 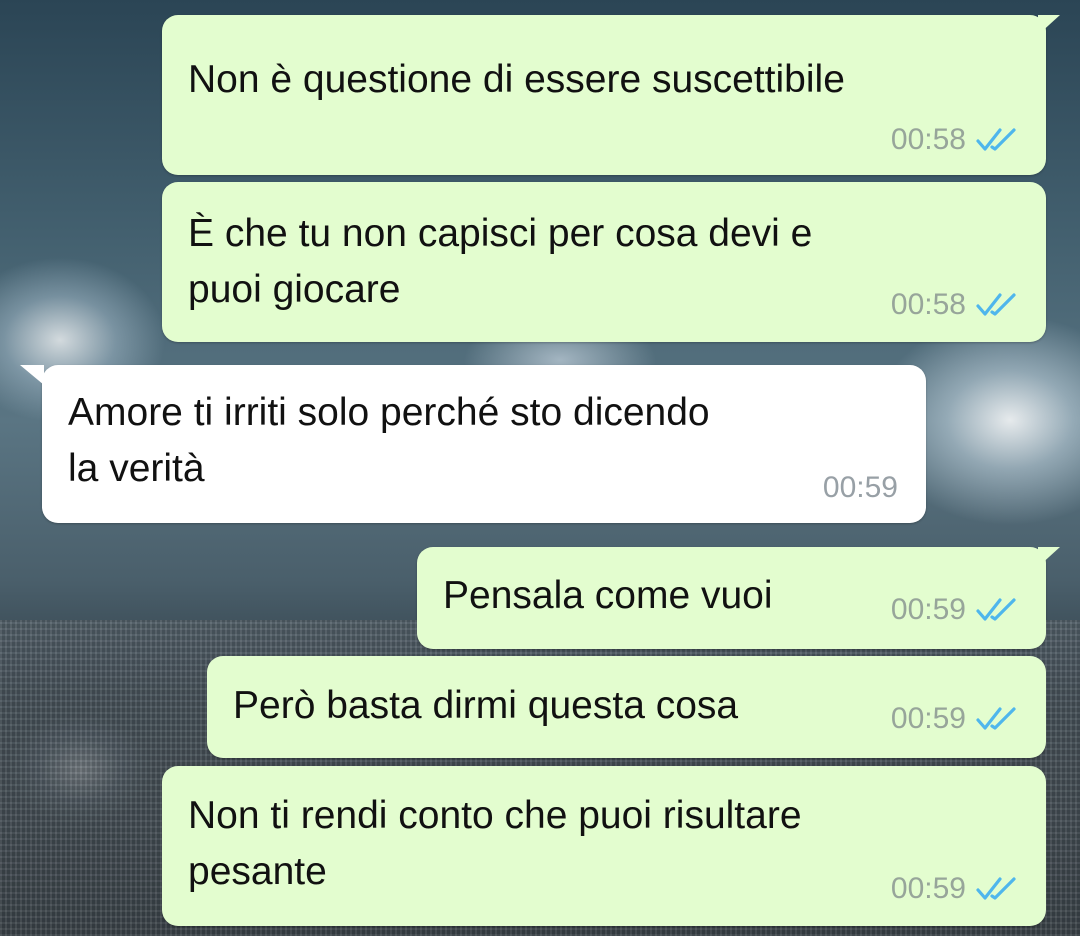 What do you see at coordinates (608, 595) in the screenshot?
I see `message-text: Pensala come vuoi` at bounding box center [608, 595].